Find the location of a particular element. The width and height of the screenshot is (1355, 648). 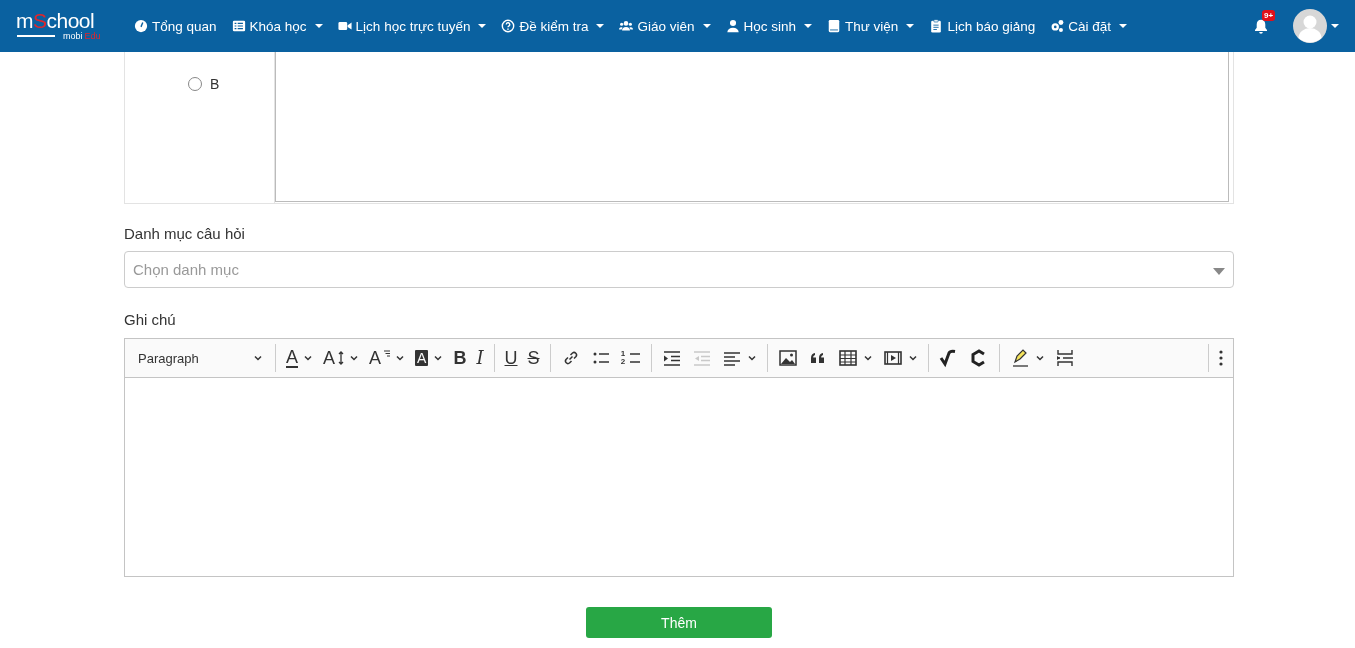

field-label: Ghi chú is located at coordinates (150, 319).